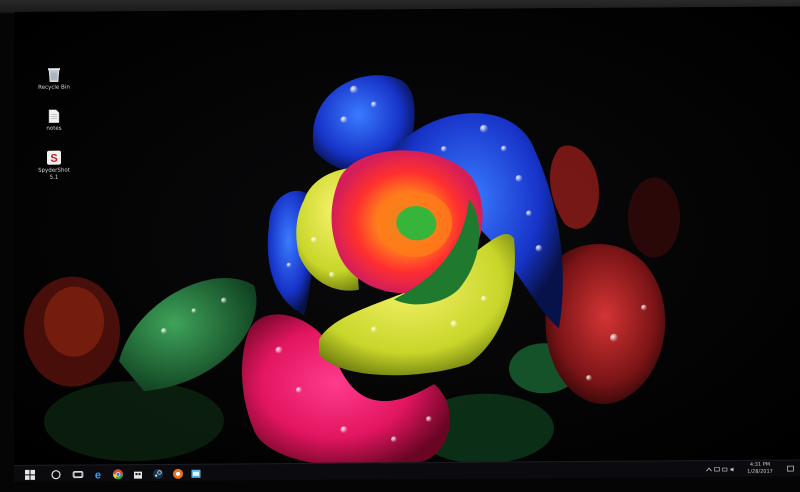 The height and width of the screenshot is (492, 800). What do you see at coordinates (196, 474) in the screenshot?
I see `app-icon` at bounding box center [196, 474].